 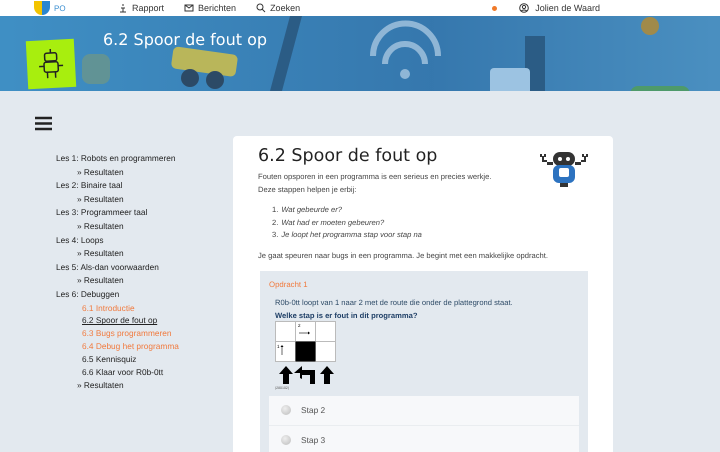 I want to click on chapter-link: 6.2 Spoor de fout op, so click(x=144, y=321).